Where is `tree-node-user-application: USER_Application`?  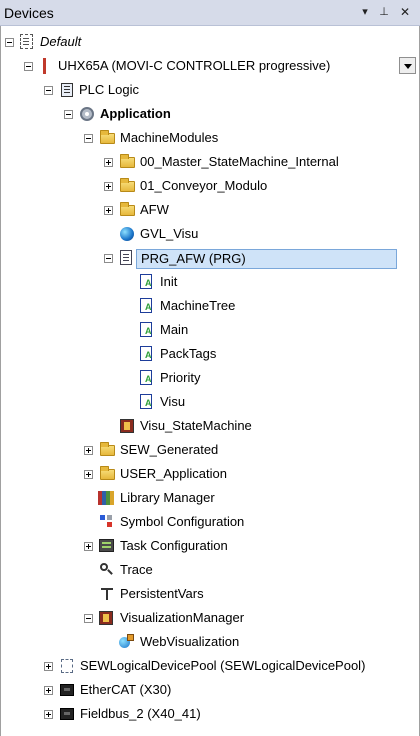
tree-node-user-application: USER_Application is located at coordinates (200, 474).